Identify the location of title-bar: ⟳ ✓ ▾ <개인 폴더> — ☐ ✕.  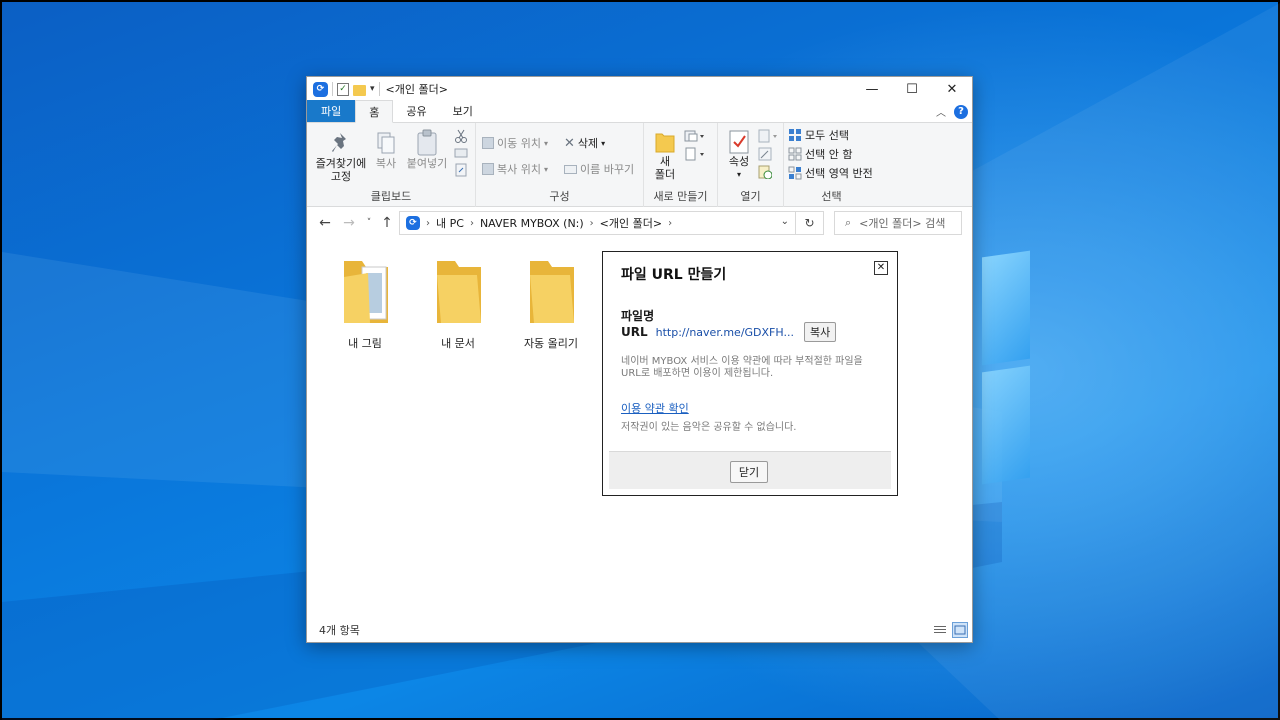
(639, 89).